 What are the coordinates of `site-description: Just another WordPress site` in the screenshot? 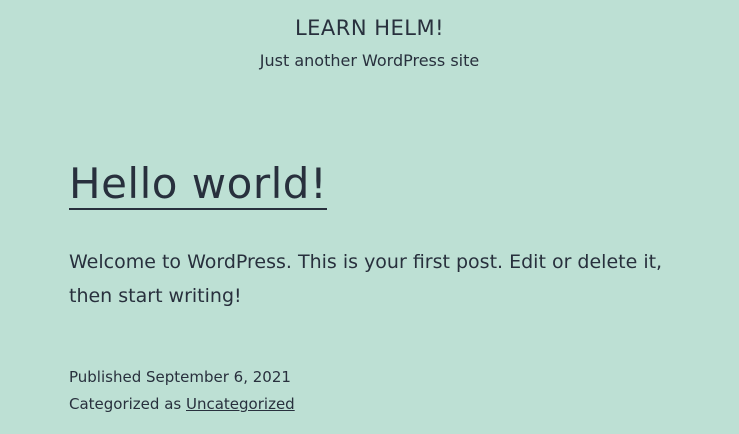 It's located at (369, 60).